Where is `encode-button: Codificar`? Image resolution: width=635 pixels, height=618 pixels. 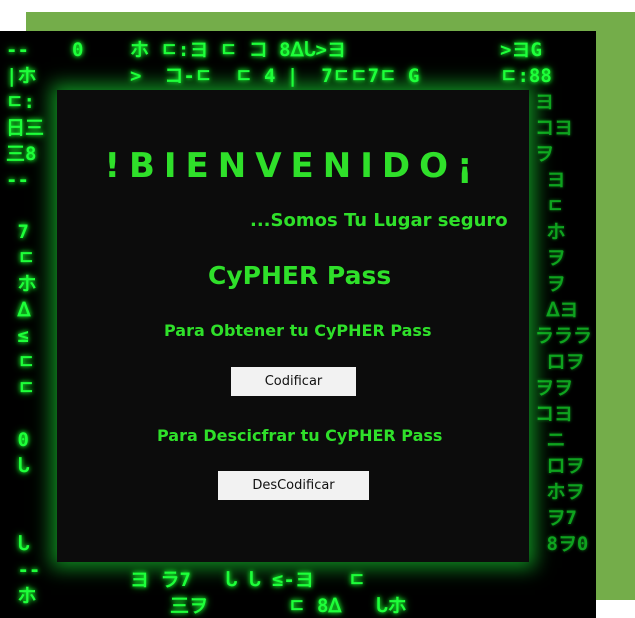 encode-button: Codificar is located at coordinates (293, 381).